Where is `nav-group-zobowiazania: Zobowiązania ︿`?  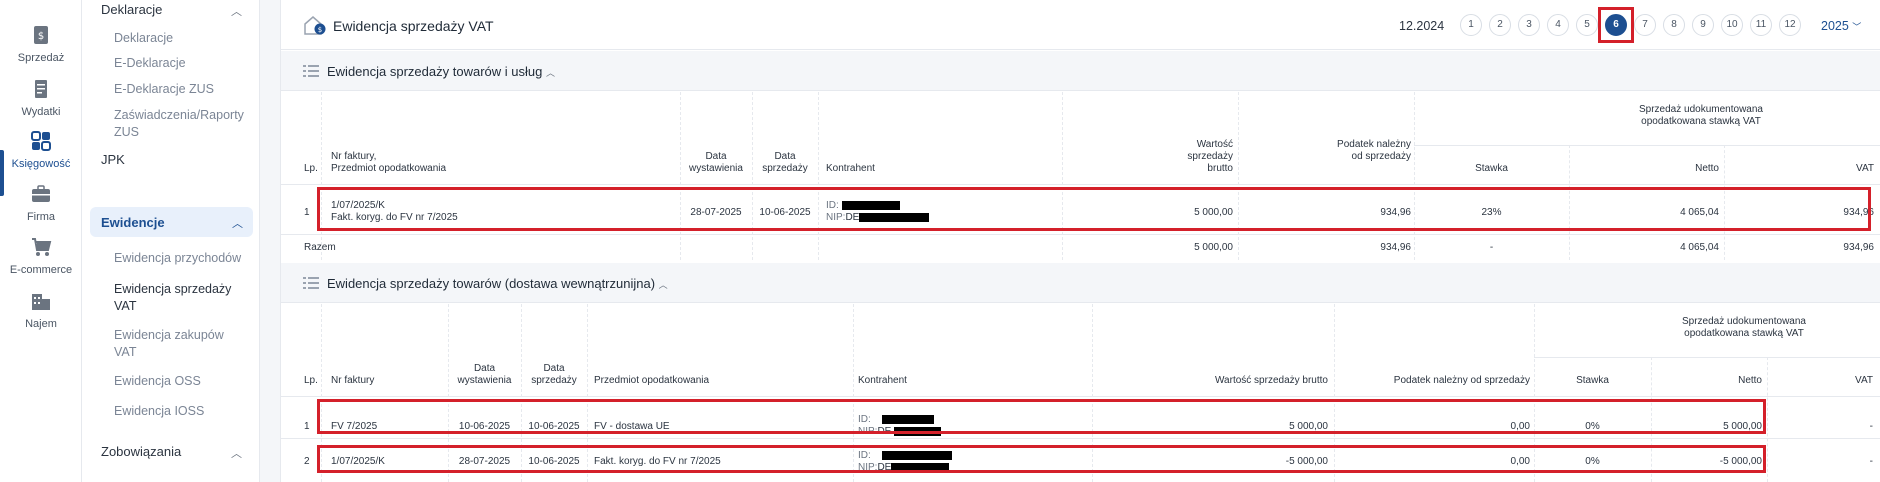 nav-group-zobowiazania: Zobowiązania ︿ is located at coordinates (171, 452).